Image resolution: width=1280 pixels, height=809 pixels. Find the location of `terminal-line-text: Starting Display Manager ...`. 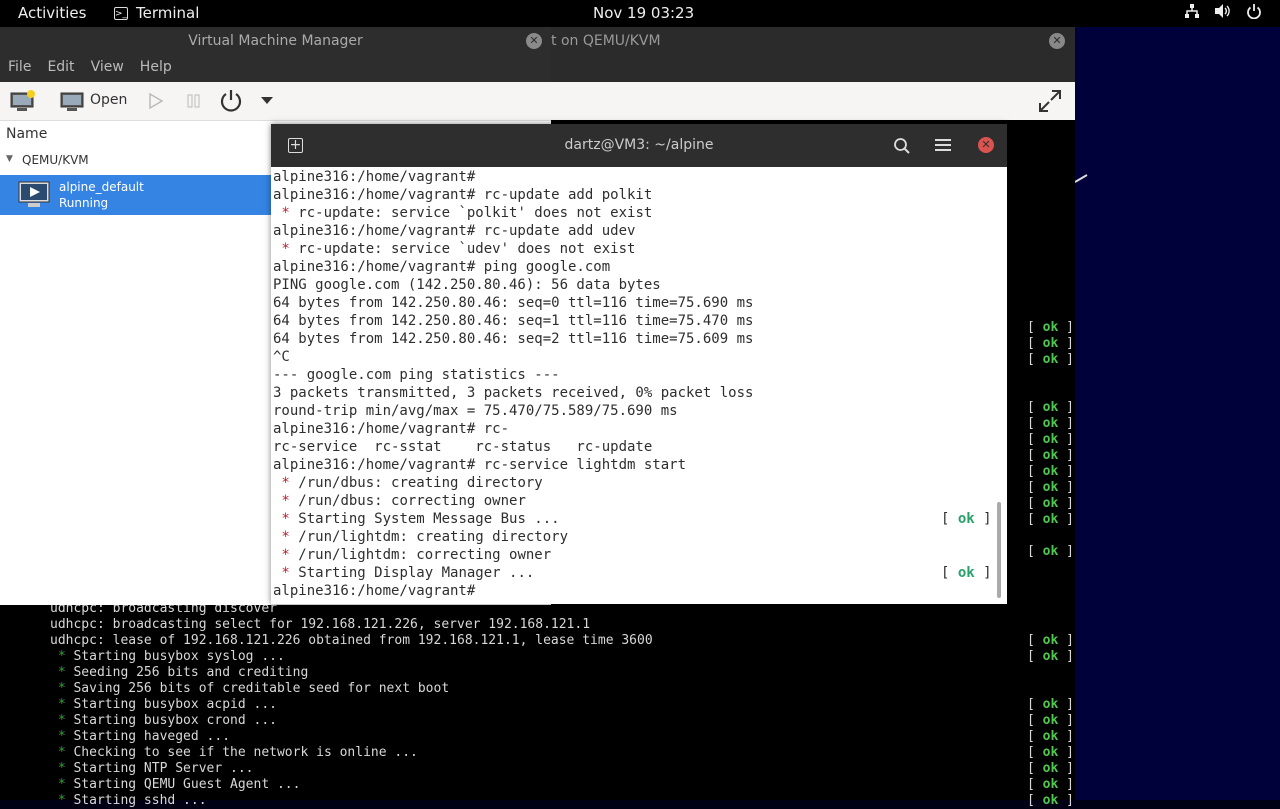

terminal-line-text: Starting Display Manager ... is located at coordinates (416, 573).